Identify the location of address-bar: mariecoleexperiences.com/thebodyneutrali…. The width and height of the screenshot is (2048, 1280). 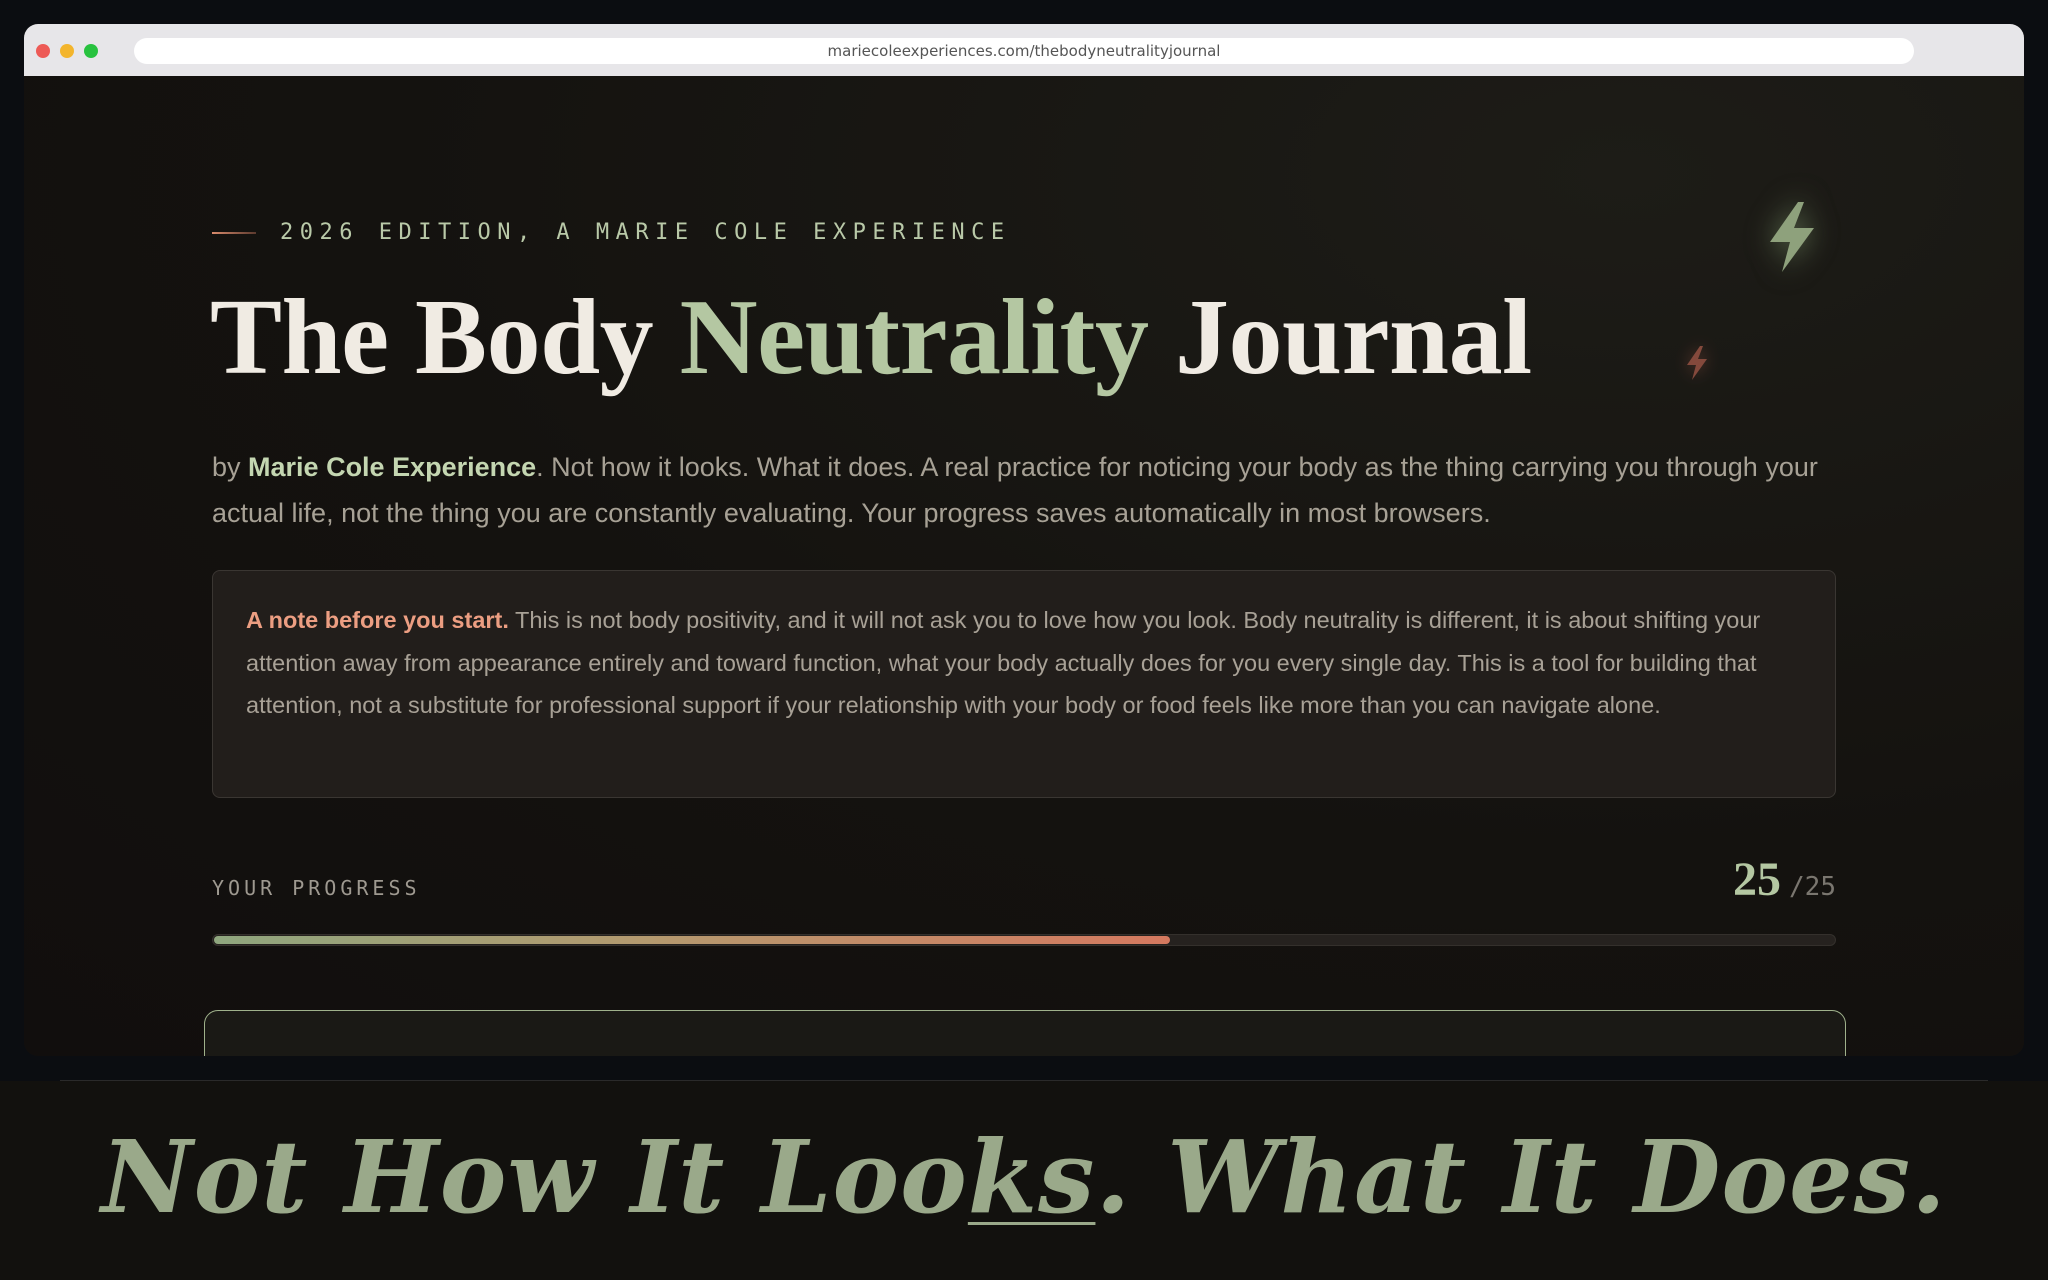
(1024, 51).